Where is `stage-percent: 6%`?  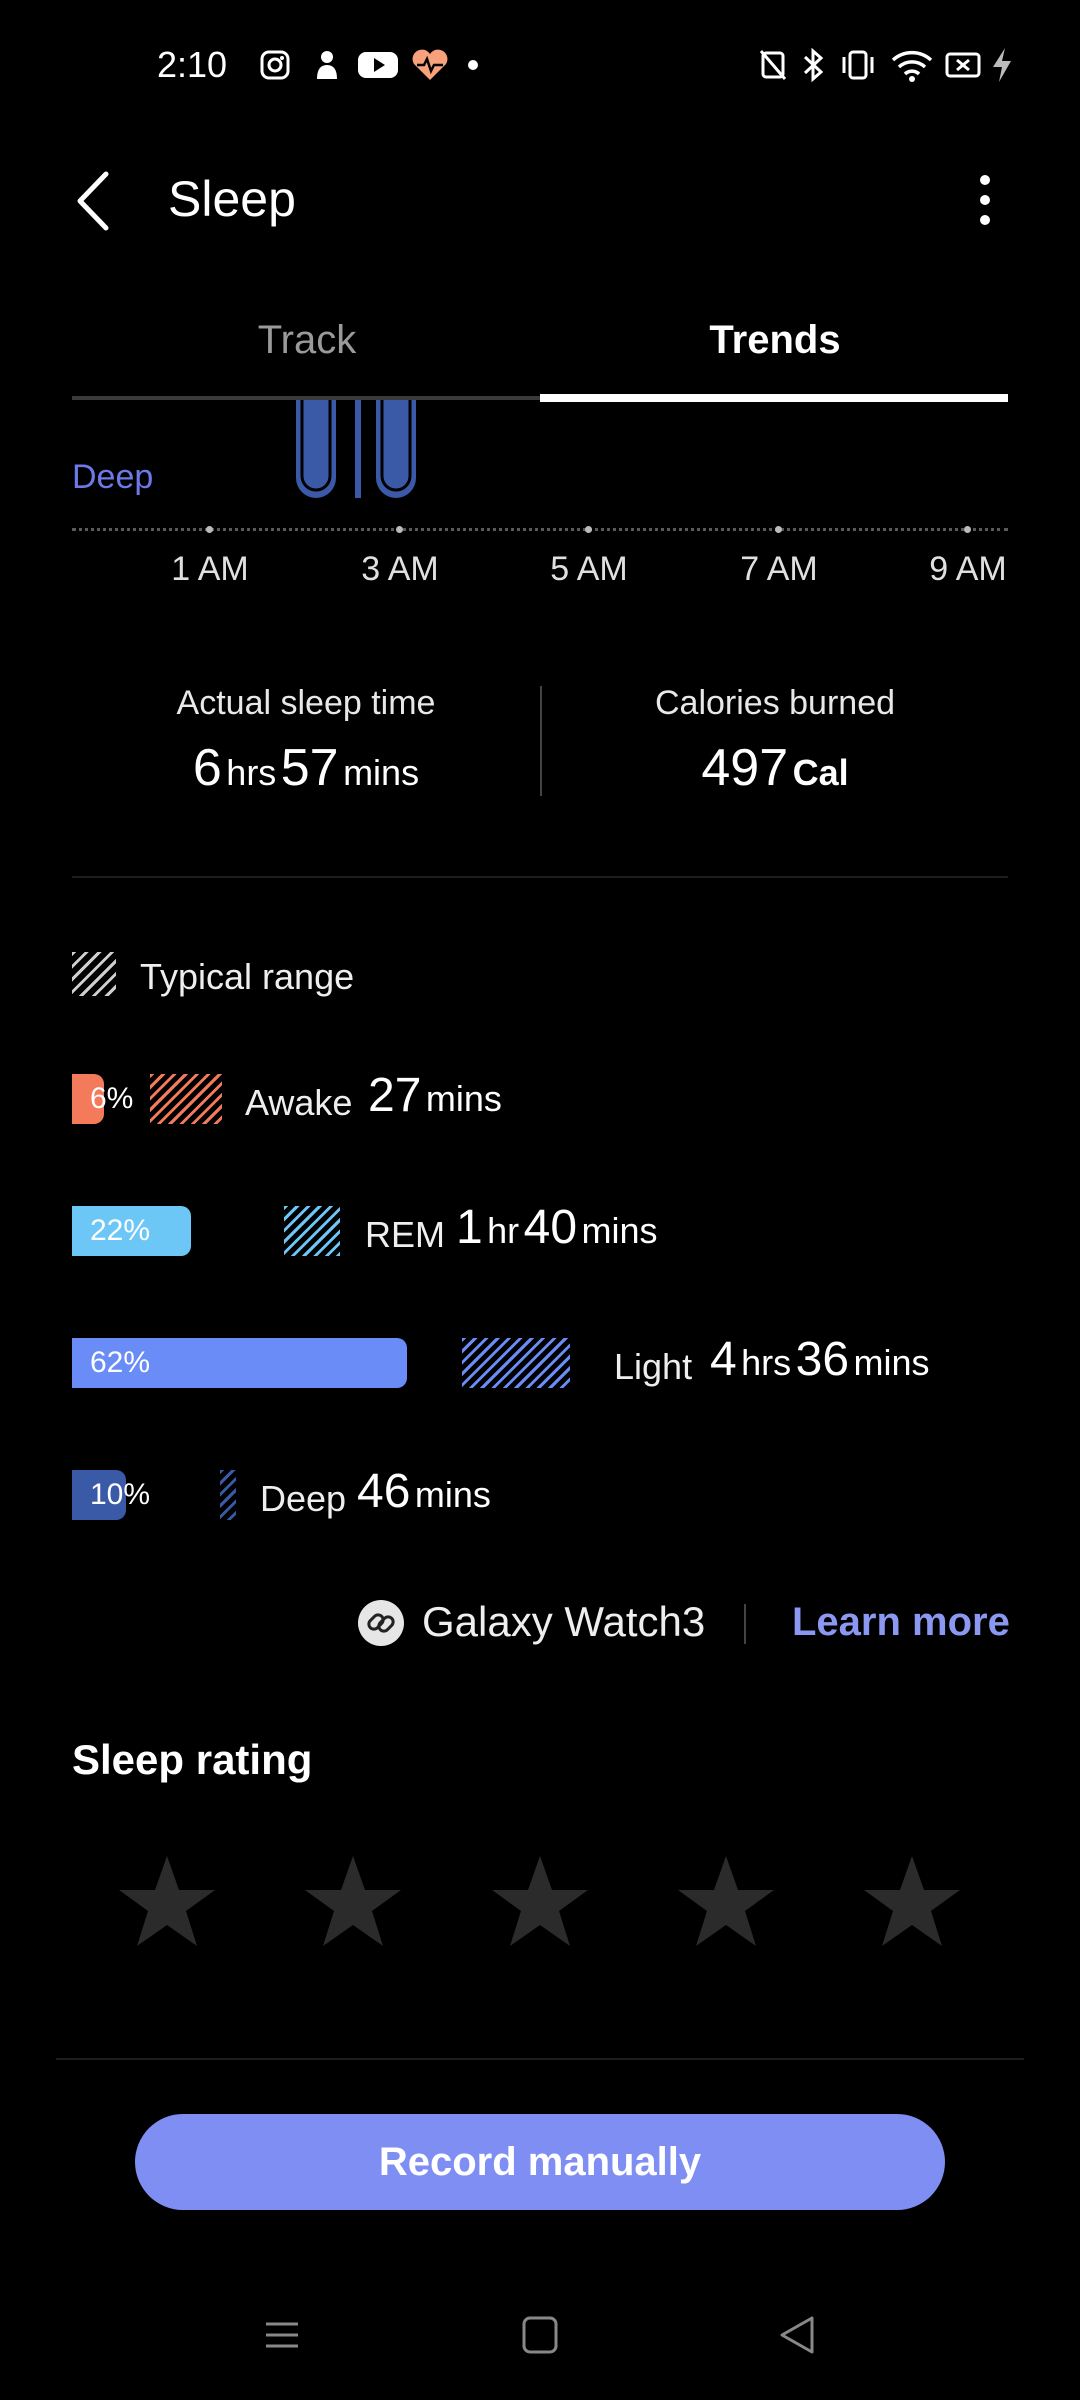 stage-percent: 6% is located at coordinates (112, 1098).